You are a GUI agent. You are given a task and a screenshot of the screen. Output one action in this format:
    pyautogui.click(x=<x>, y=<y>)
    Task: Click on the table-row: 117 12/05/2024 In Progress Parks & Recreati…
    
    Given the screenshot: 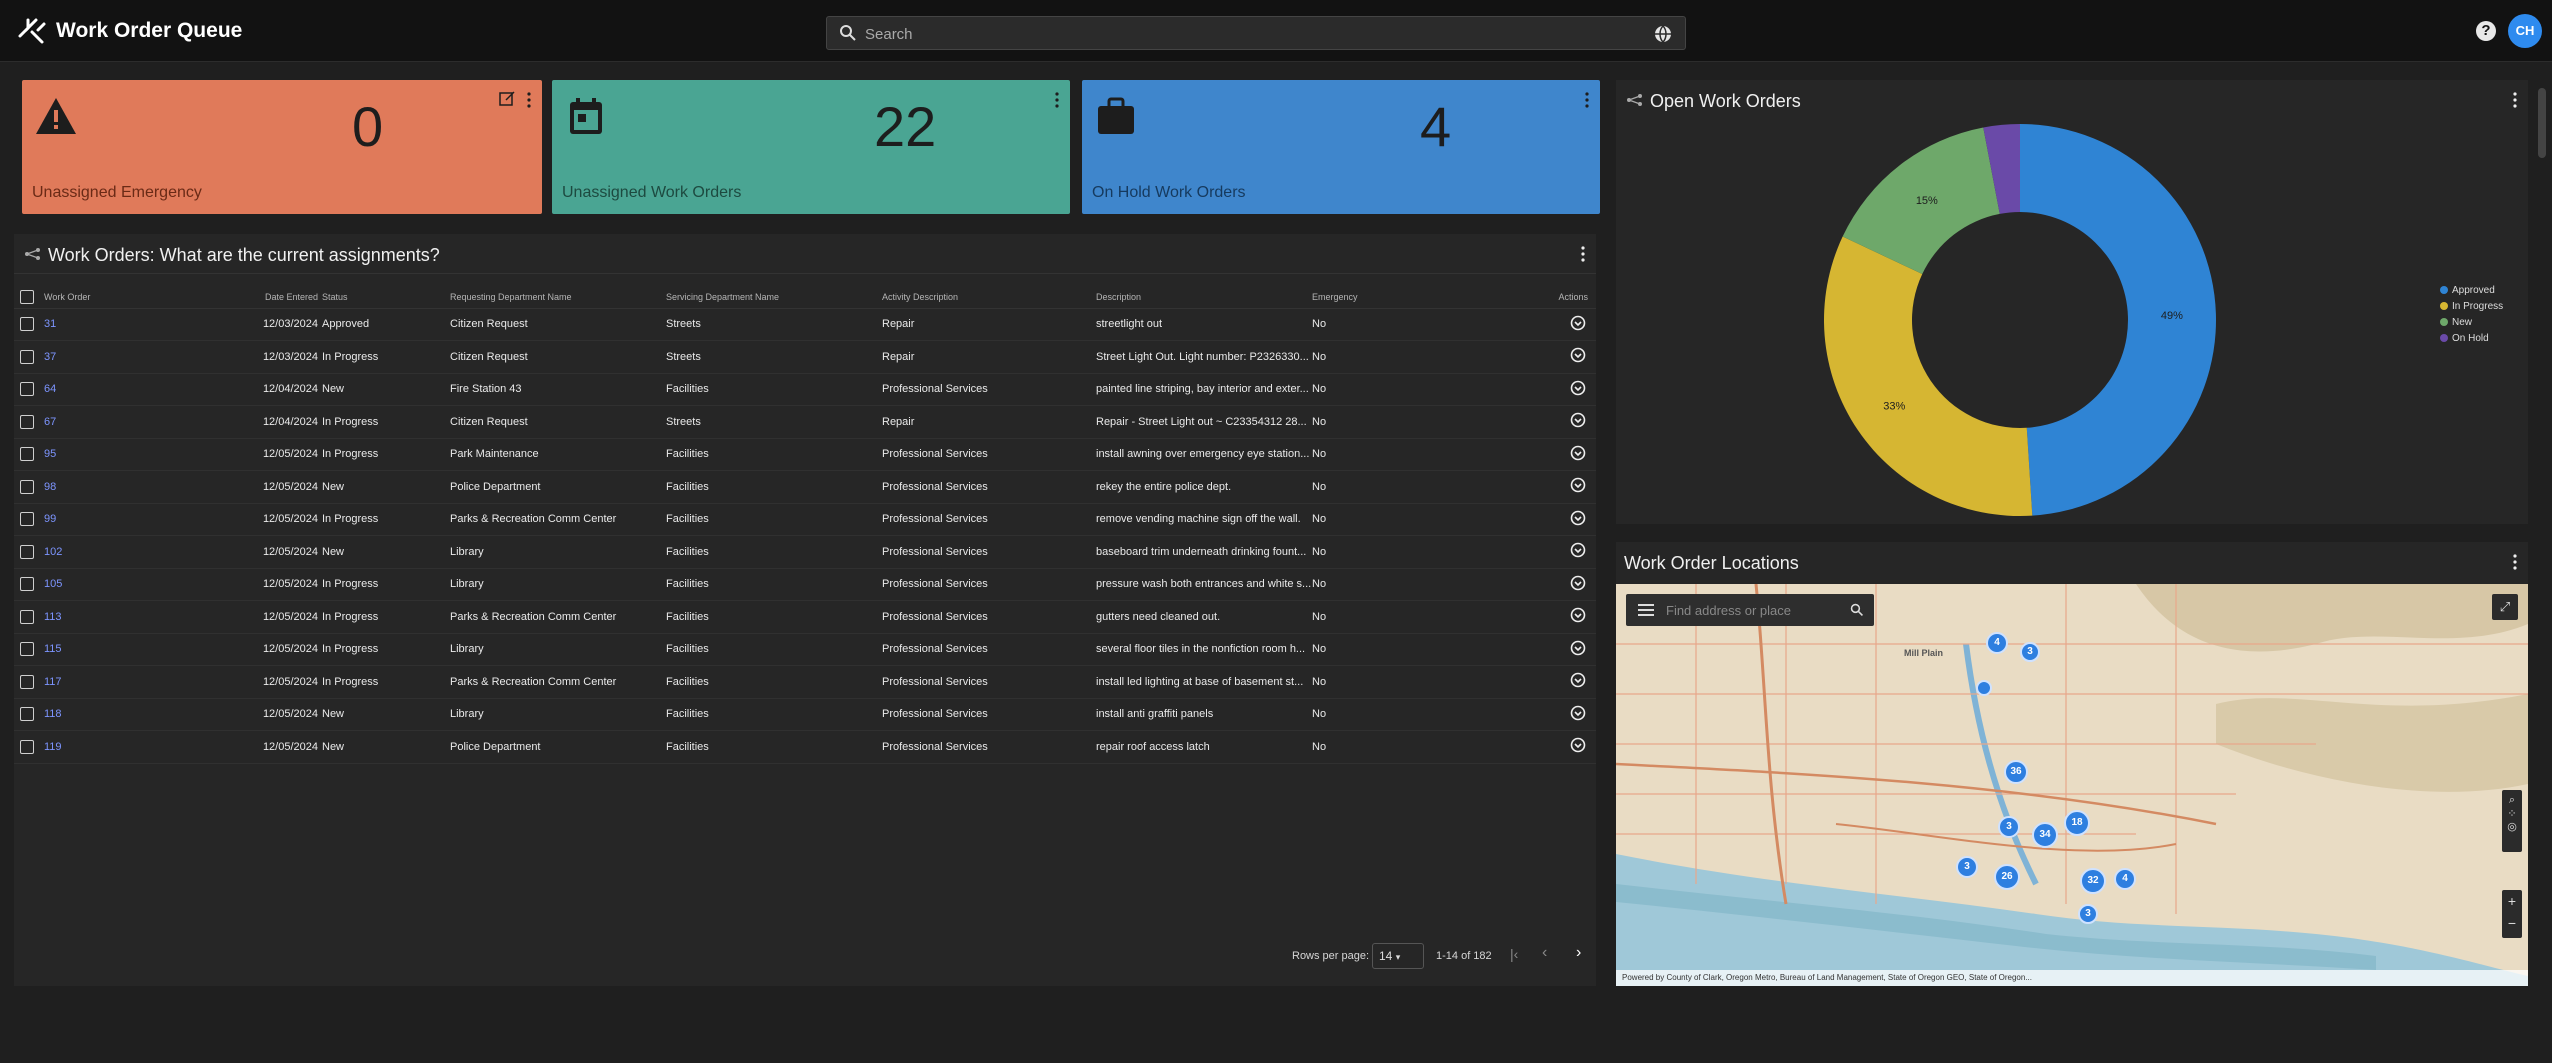 What is the action you would take?
    pyautogui.click(x=805, y=682)
    